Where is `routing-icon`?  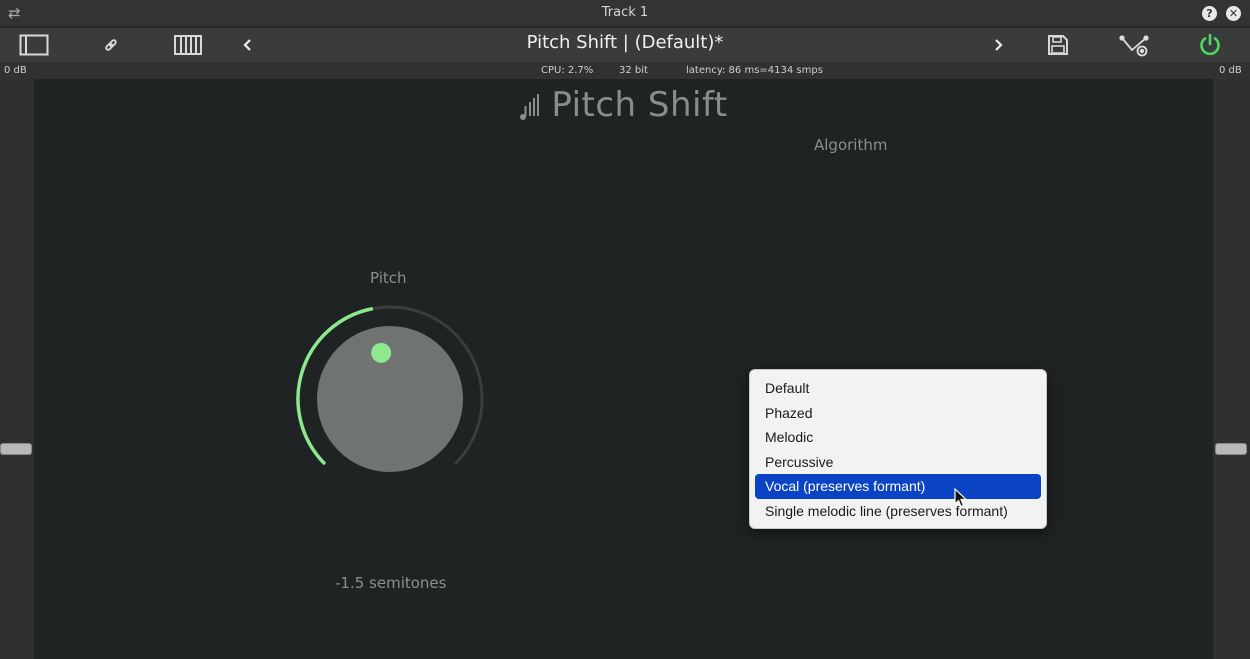
routing-icon is located at coordinates (1134, 46).